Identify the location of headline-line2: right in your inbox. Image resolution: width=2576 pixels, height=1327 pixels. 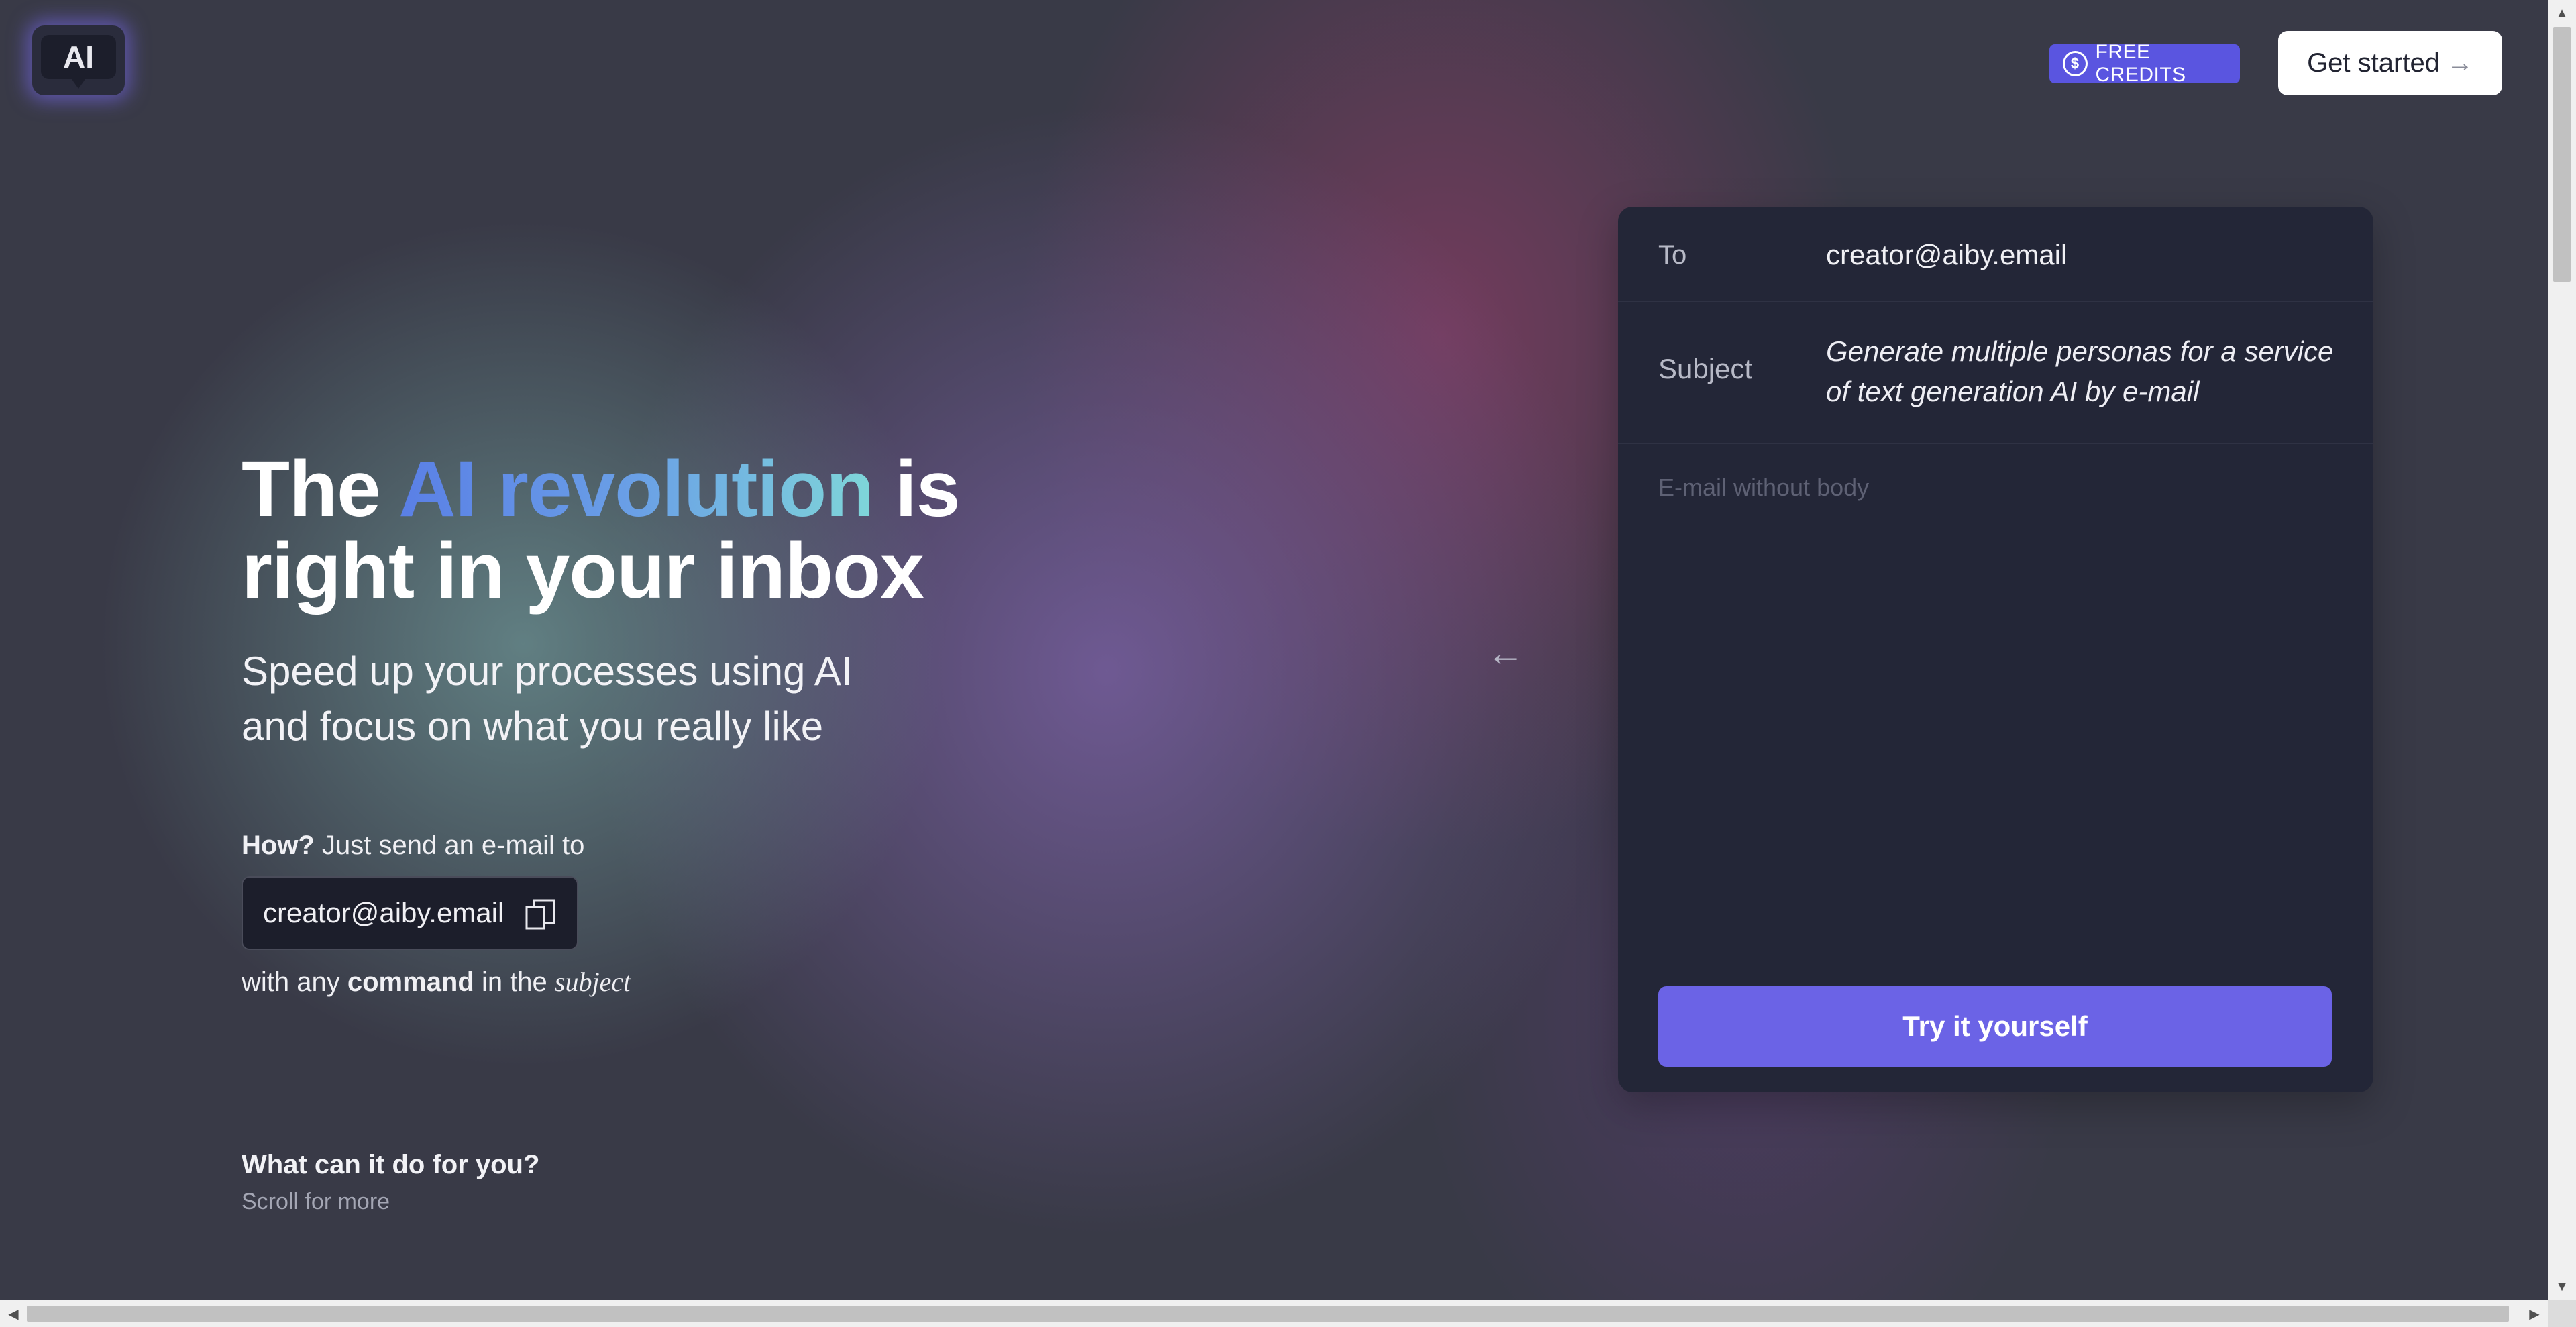
(582, 571).